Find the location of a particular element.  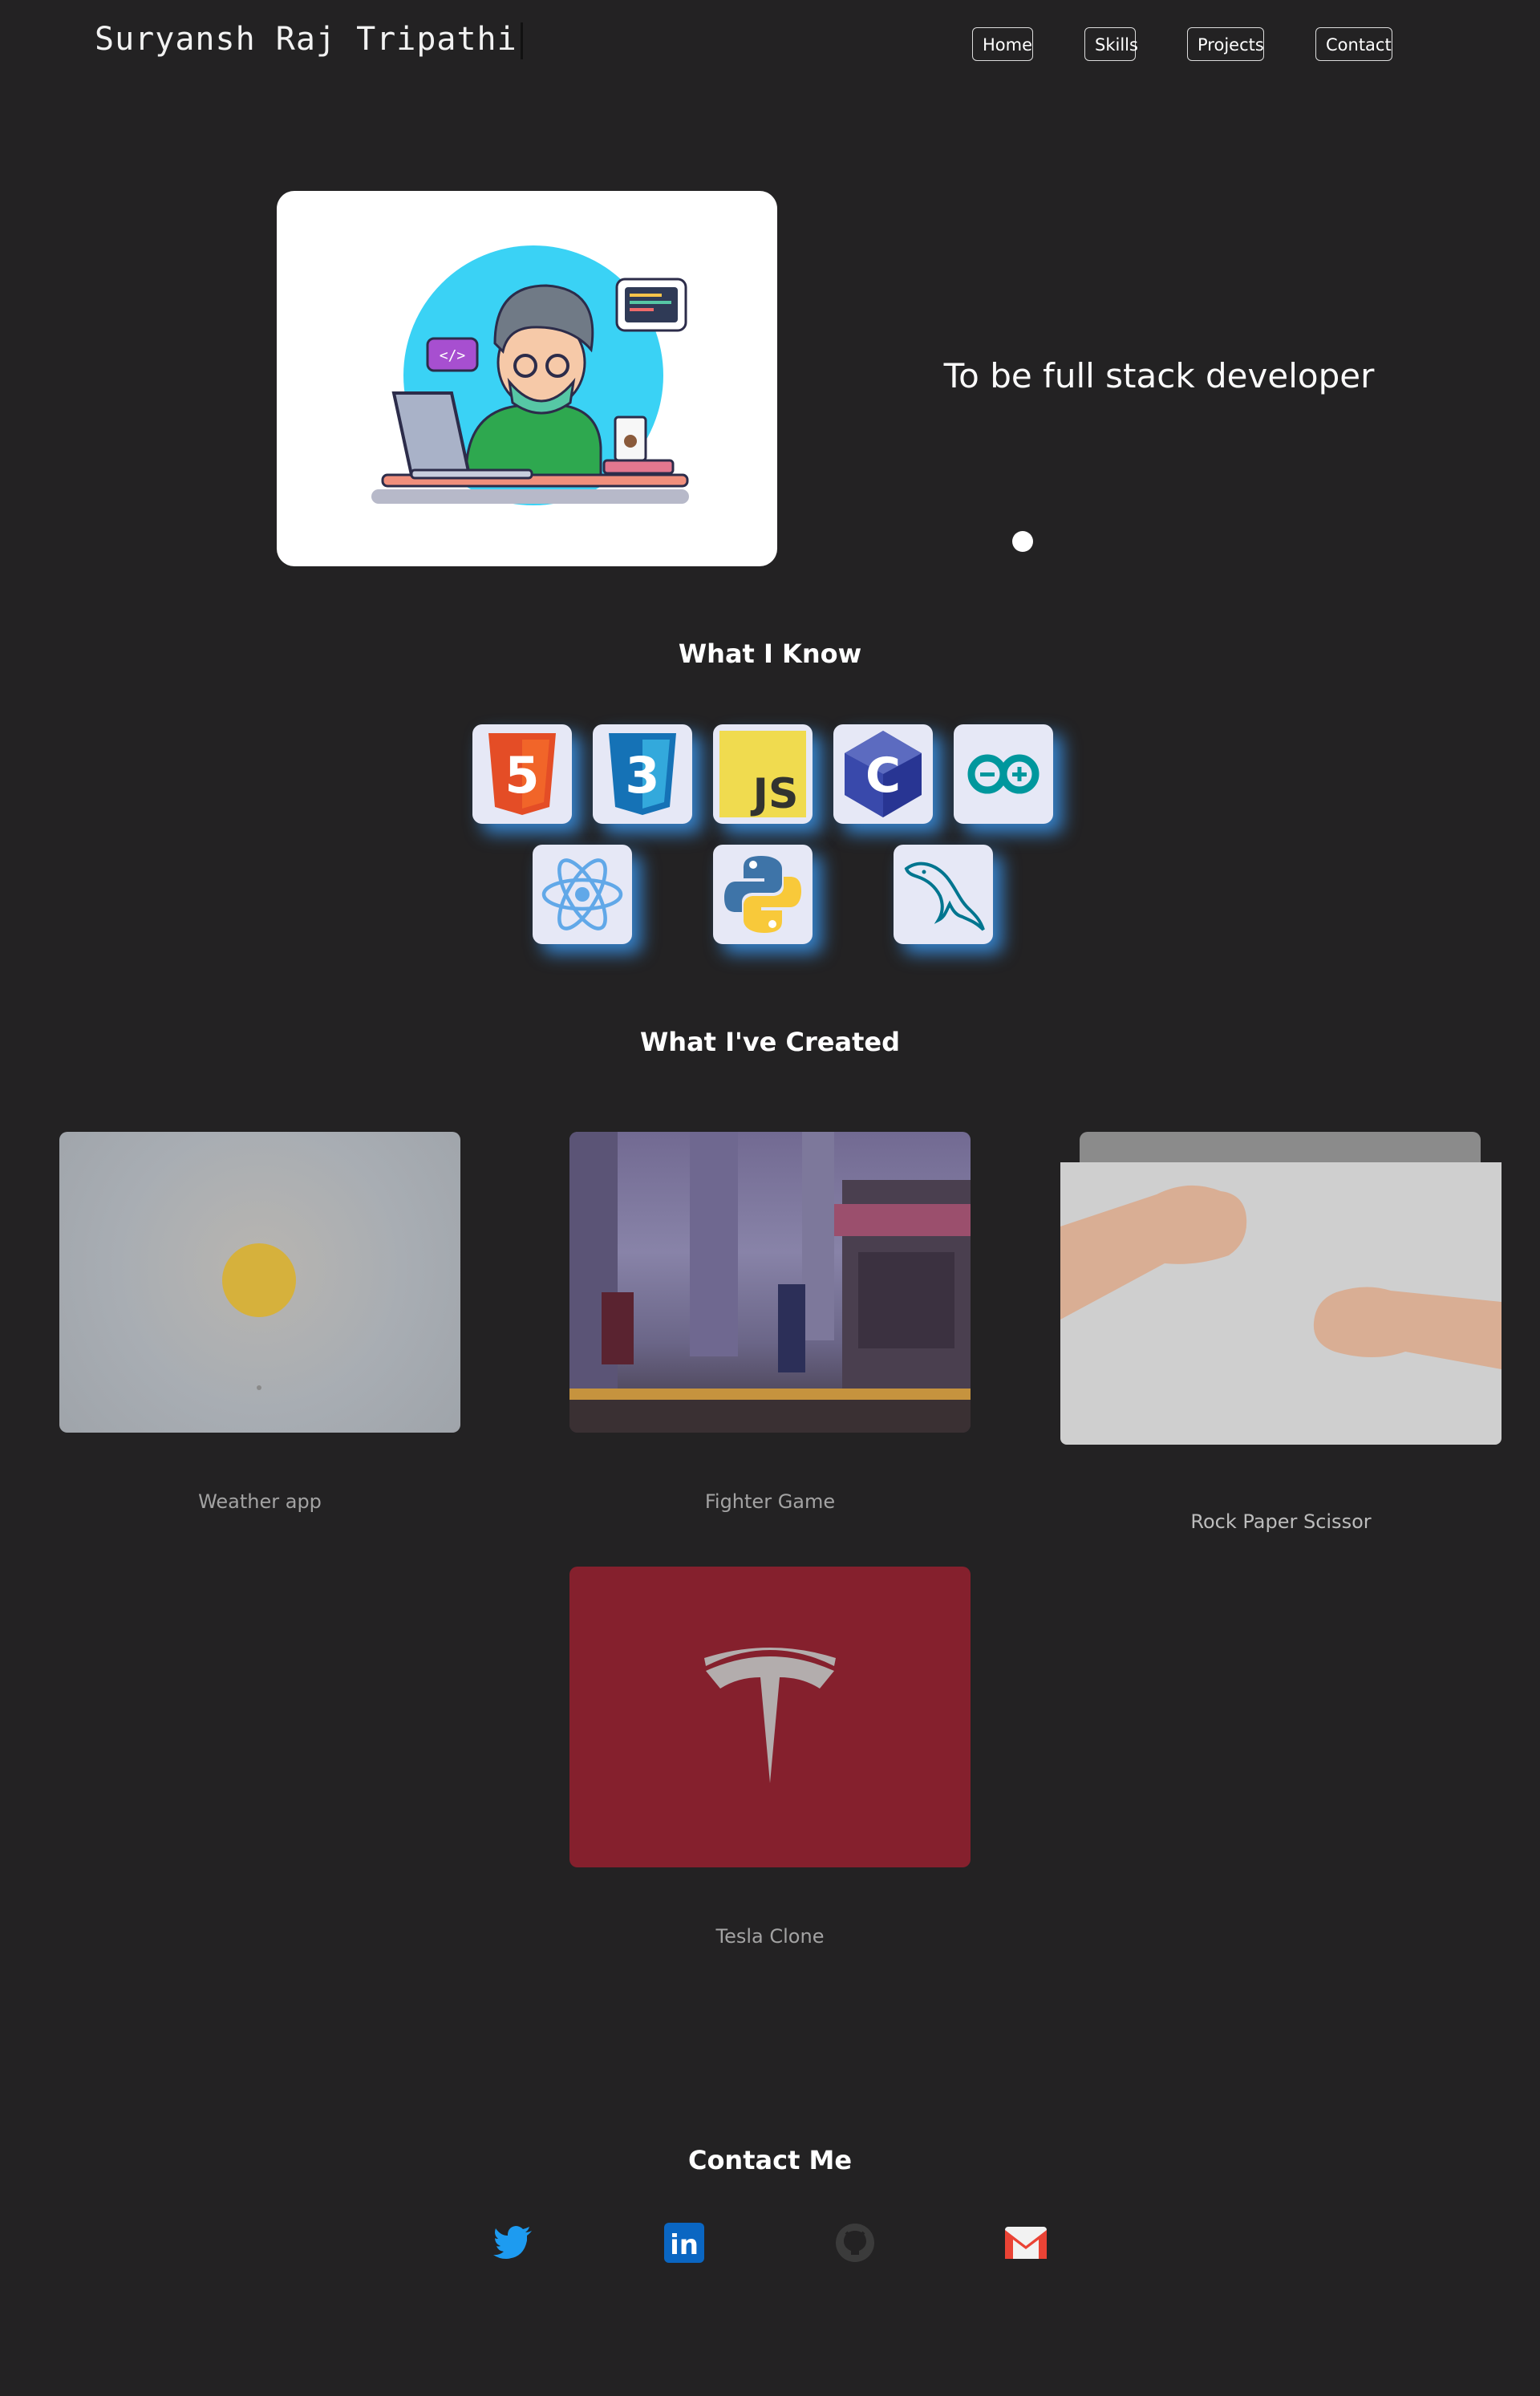

linkedin-icon: in is located at coordinates (684, 2243).